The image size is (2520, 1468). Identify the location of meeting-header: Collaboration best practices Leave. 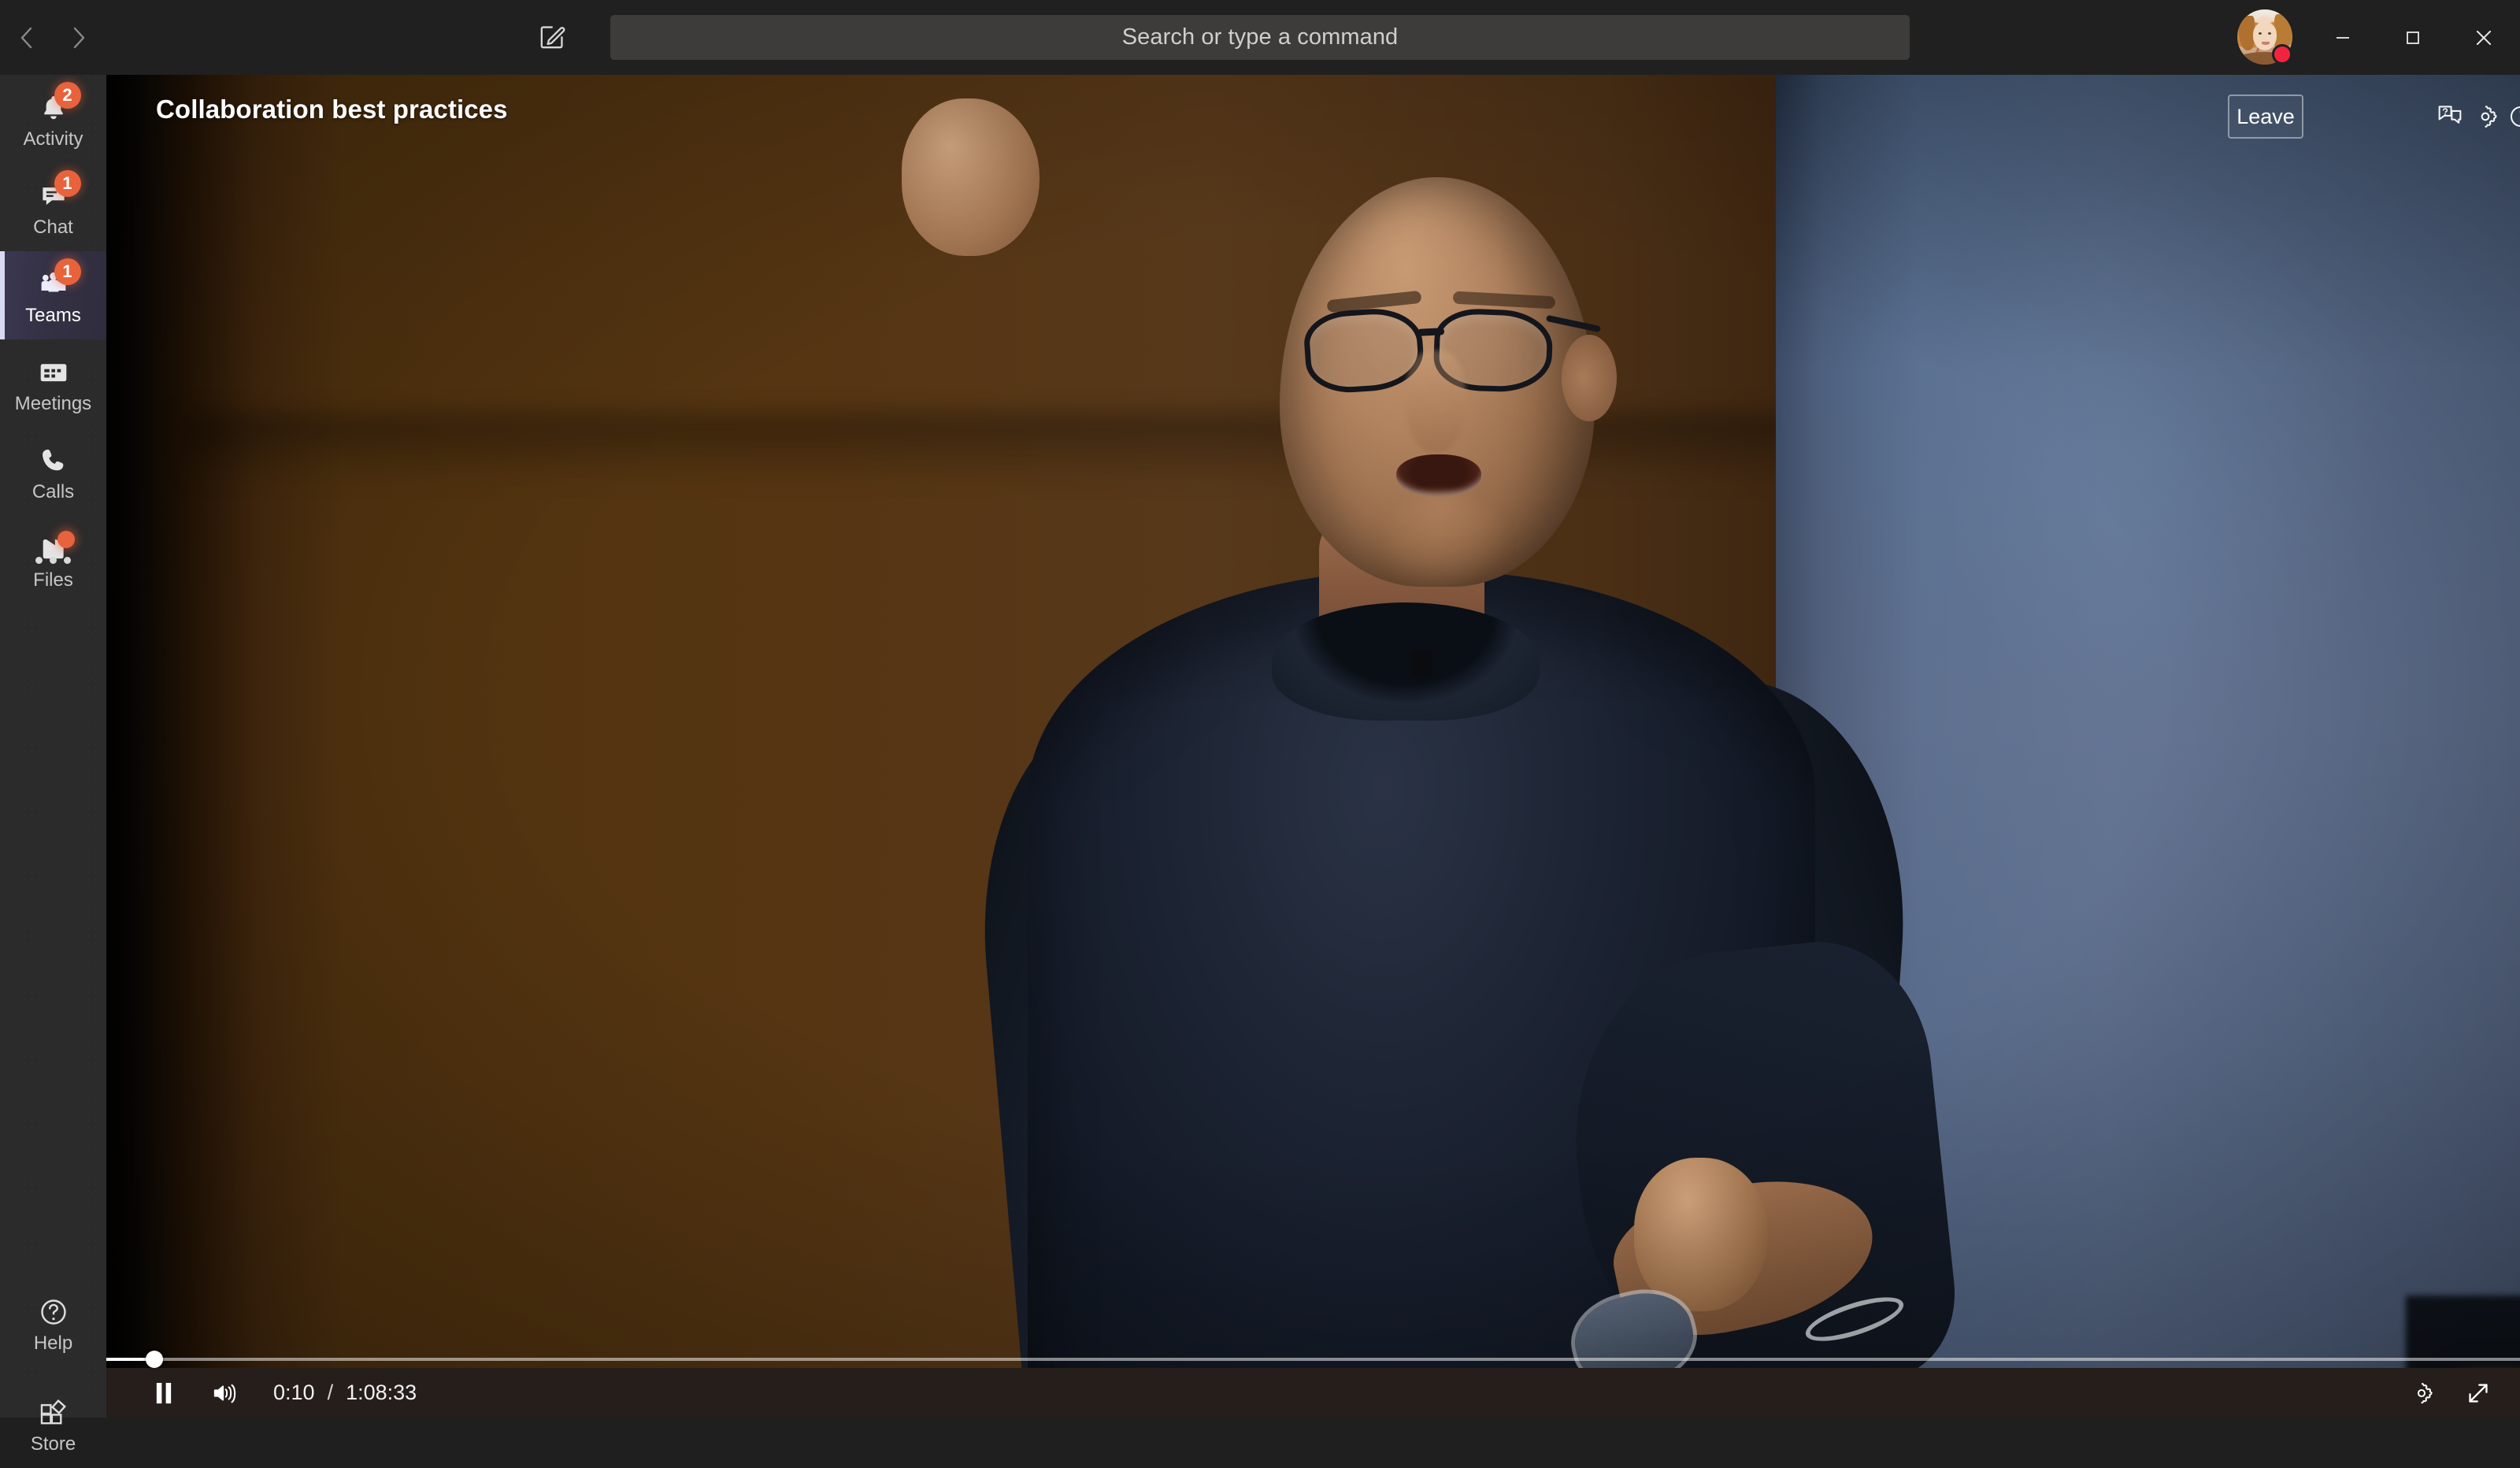
(1313, 113).